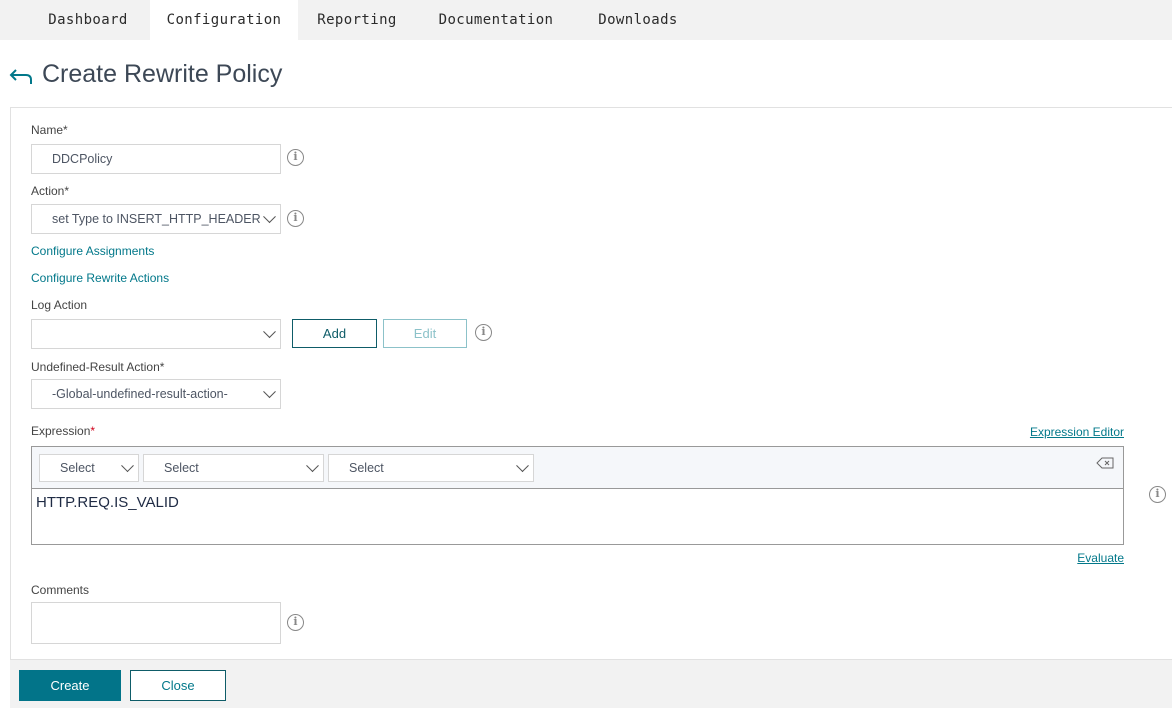  I want to click on tab-reporting: Reporting, so click(357, 20).